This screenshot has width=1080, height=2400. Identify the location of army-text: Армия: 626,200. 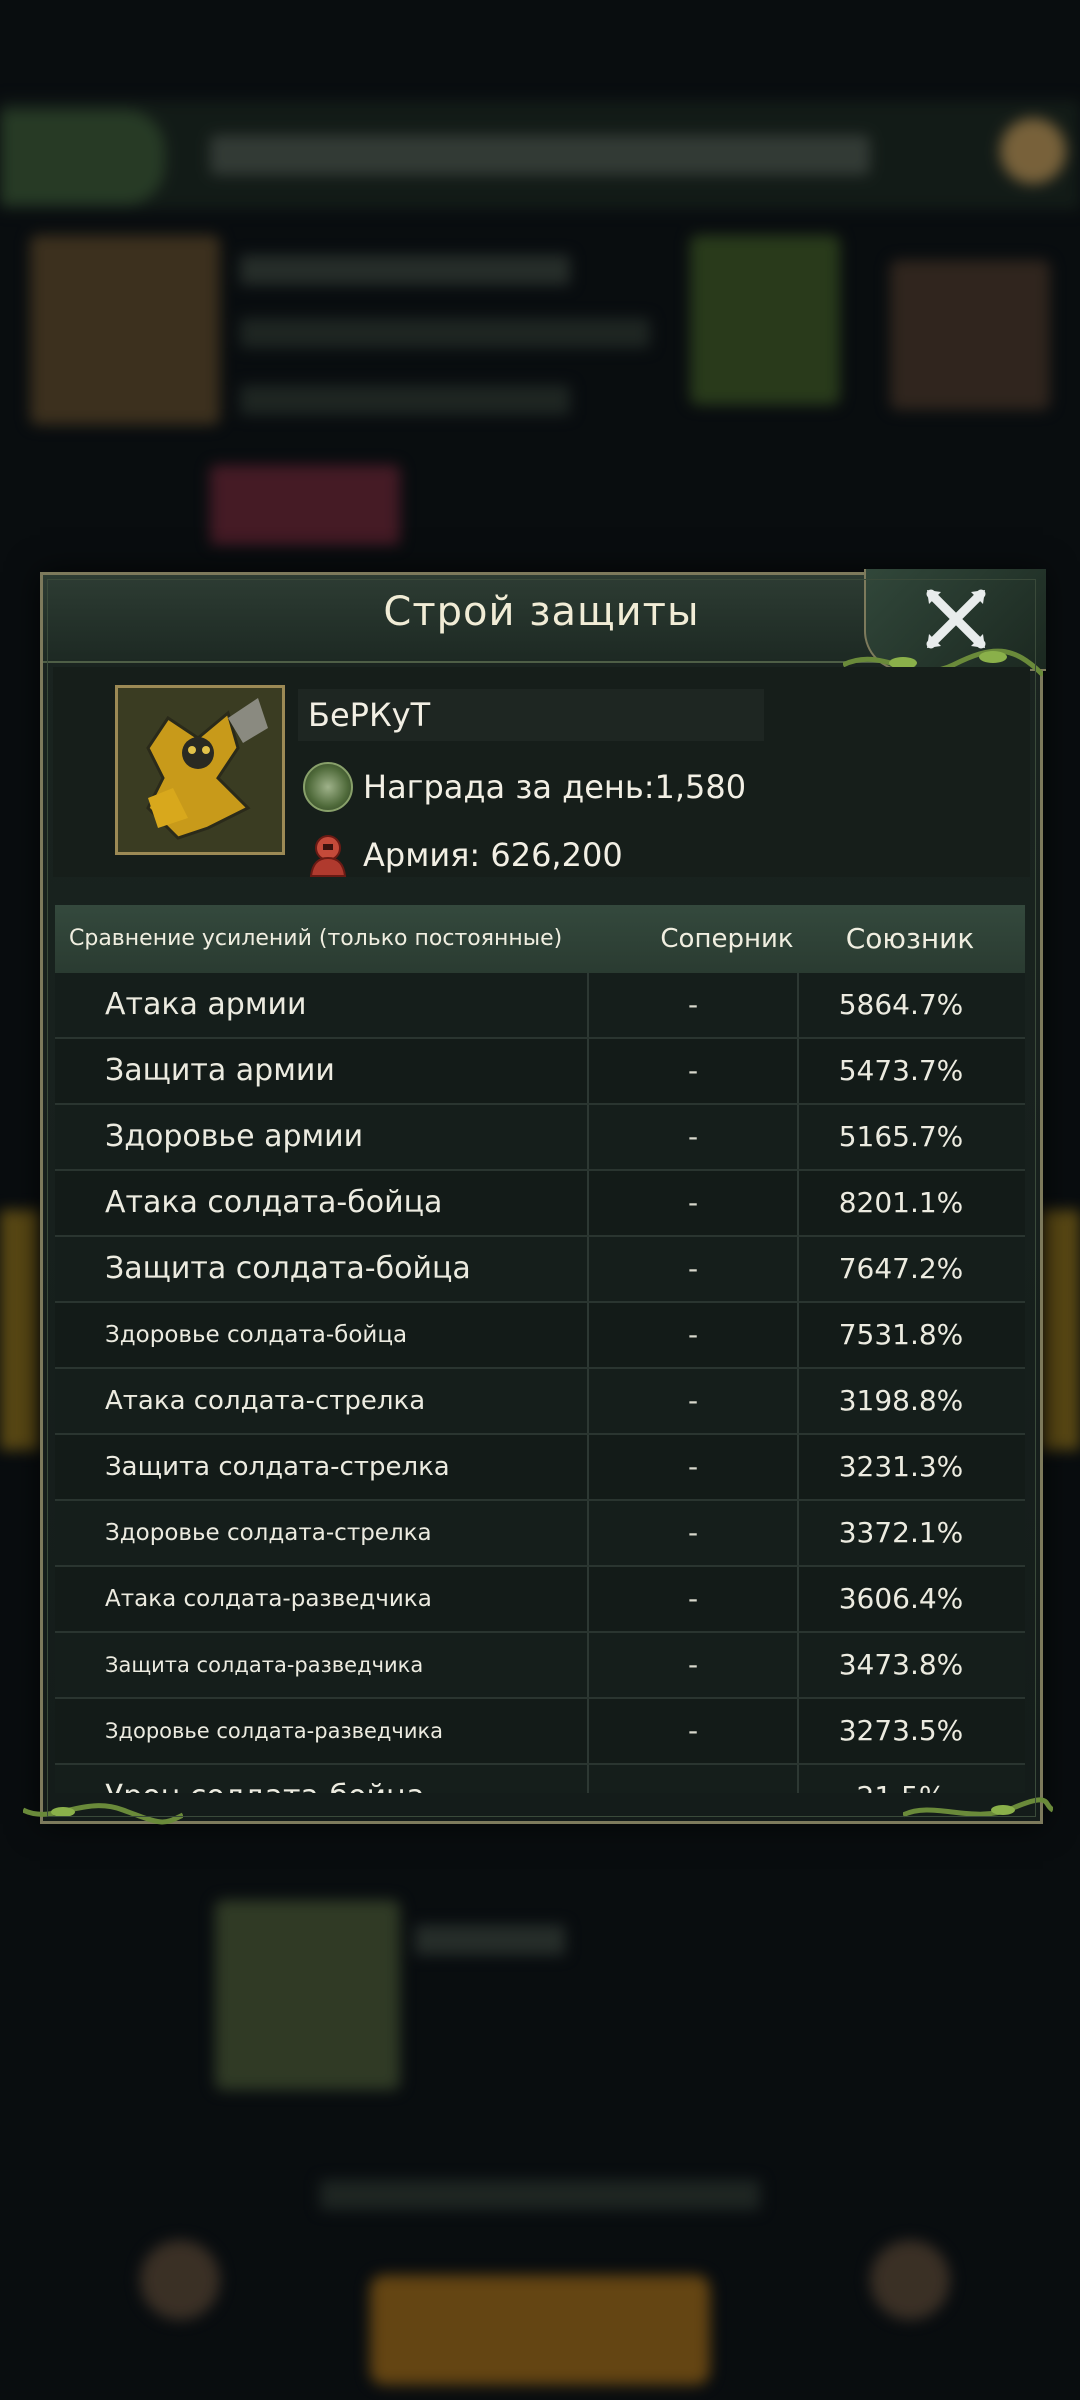
(493, 855).